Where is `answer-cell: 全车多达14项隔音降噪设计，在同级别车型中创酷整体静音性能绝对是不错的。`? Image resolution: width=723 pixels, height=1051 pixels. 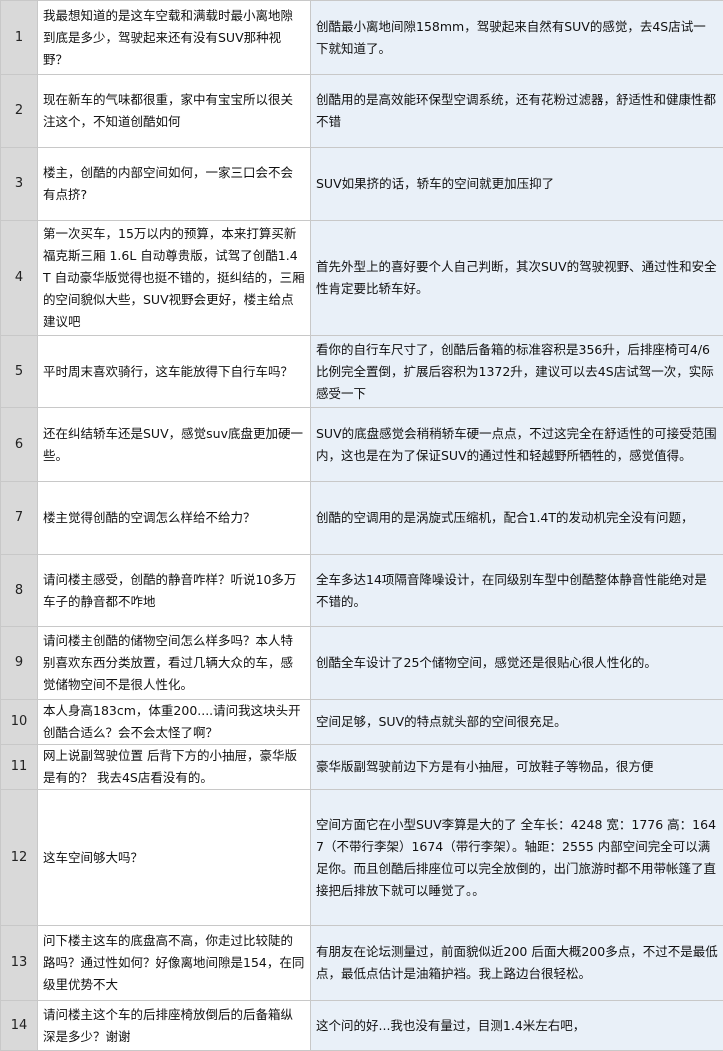
answer-cell: 全车多达14项隔音降噪设计，在同级别车型中创酷整体静音性能绝对是不错的。 is located at coordinates (517, 591).